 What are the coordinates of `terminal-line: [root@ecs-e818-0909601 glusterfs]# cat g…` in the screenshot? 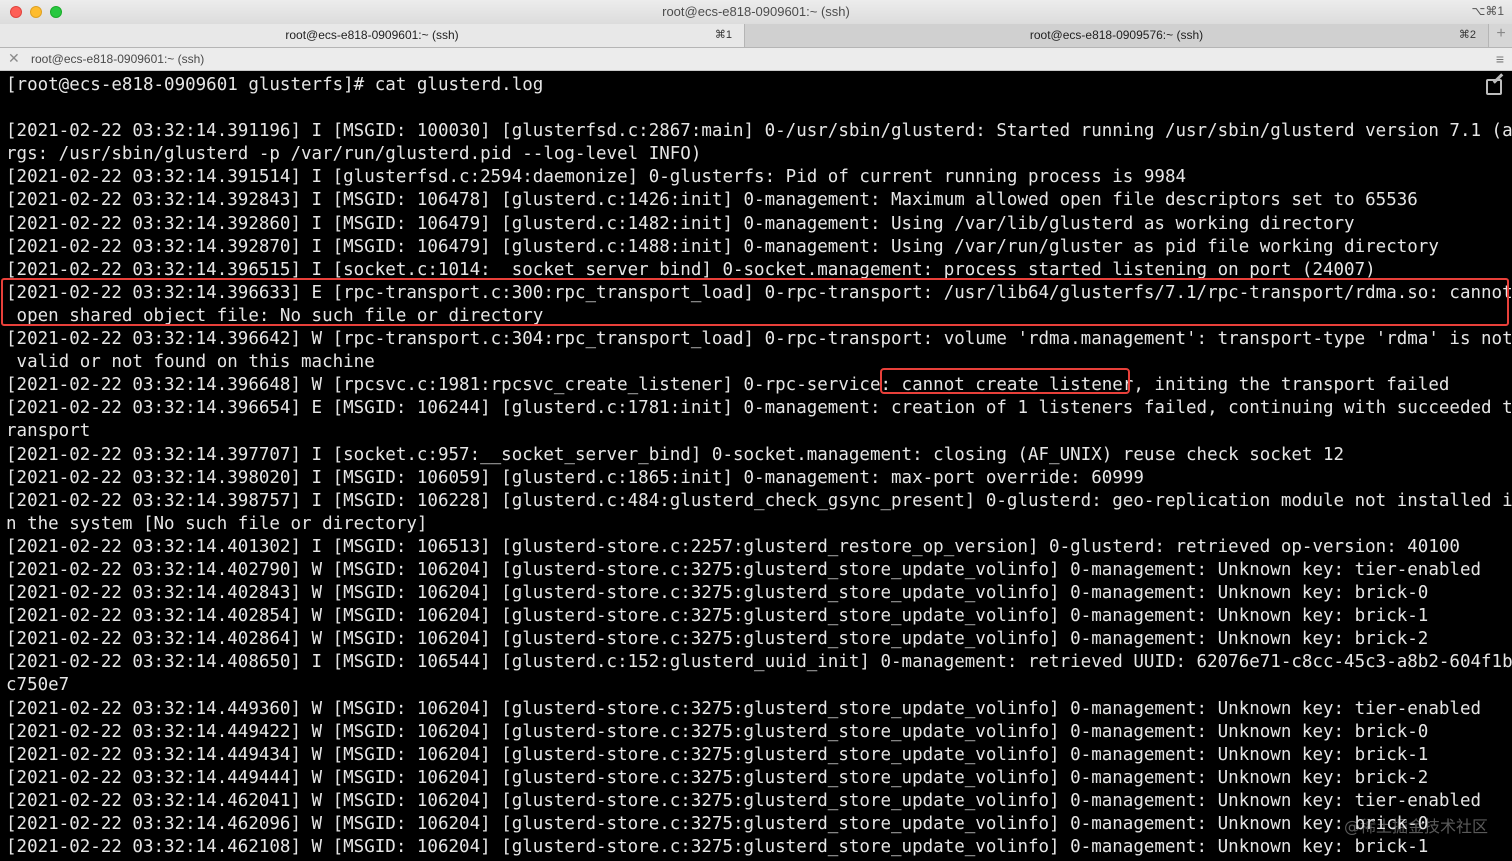 It's located at (275, 85).